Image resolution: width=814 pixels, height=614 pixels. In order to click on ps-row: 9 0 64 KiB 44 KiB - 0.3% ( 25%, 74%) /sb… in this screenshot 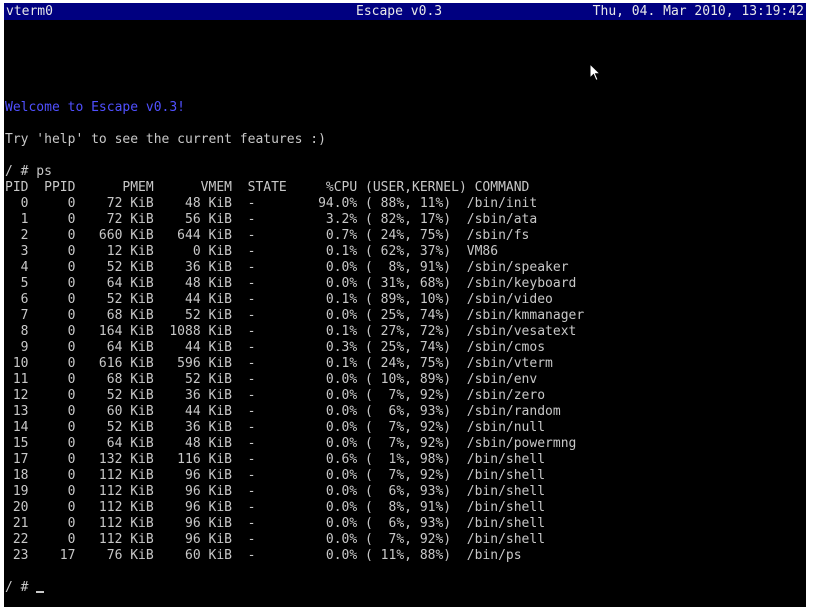, I will do `click(275, 347)`.